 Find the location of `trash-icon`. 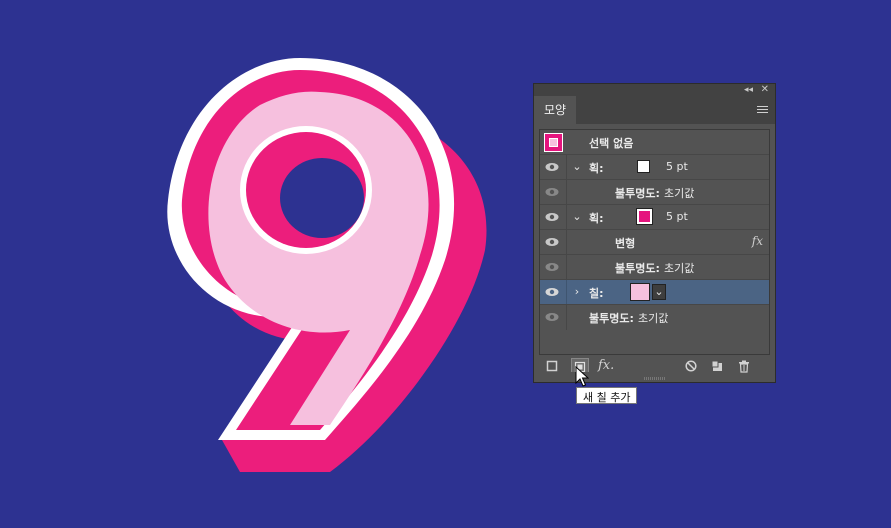

trash-icon is located at coordinates (744, 367).